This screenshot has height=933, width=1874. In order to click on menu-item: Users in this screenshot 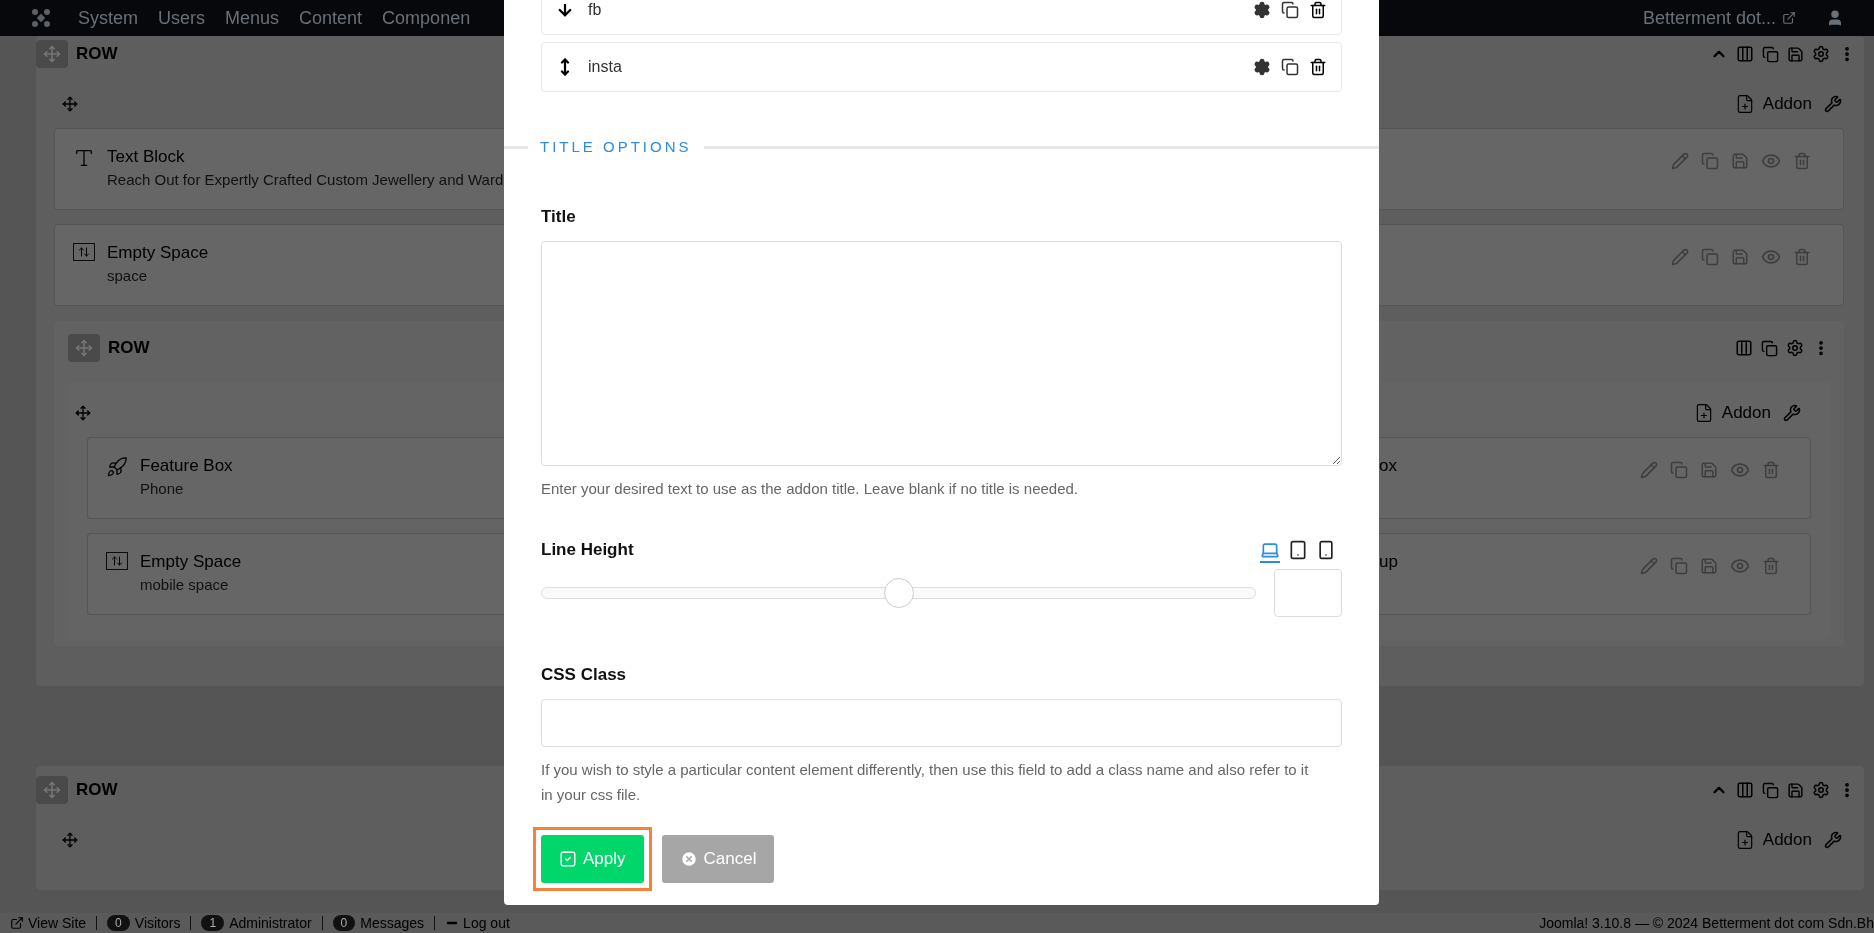, I will do `click(182, 18)`.